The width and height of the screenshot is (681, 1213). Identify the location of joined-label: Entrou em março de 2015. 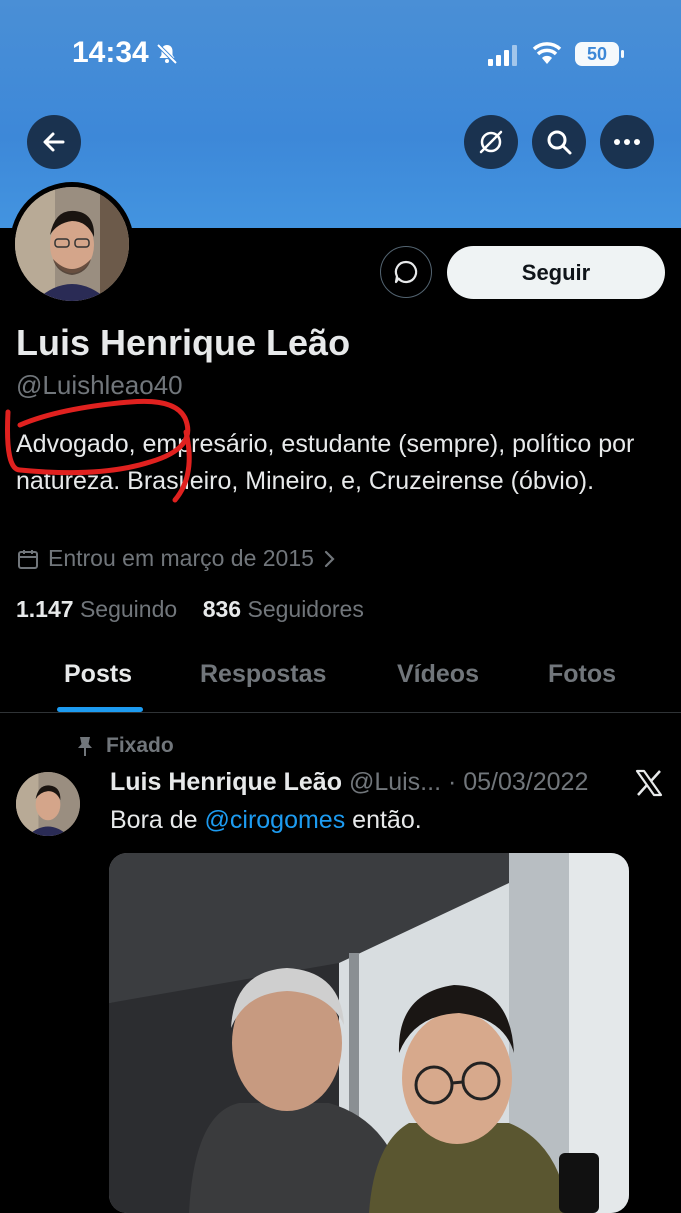
(181, 558).